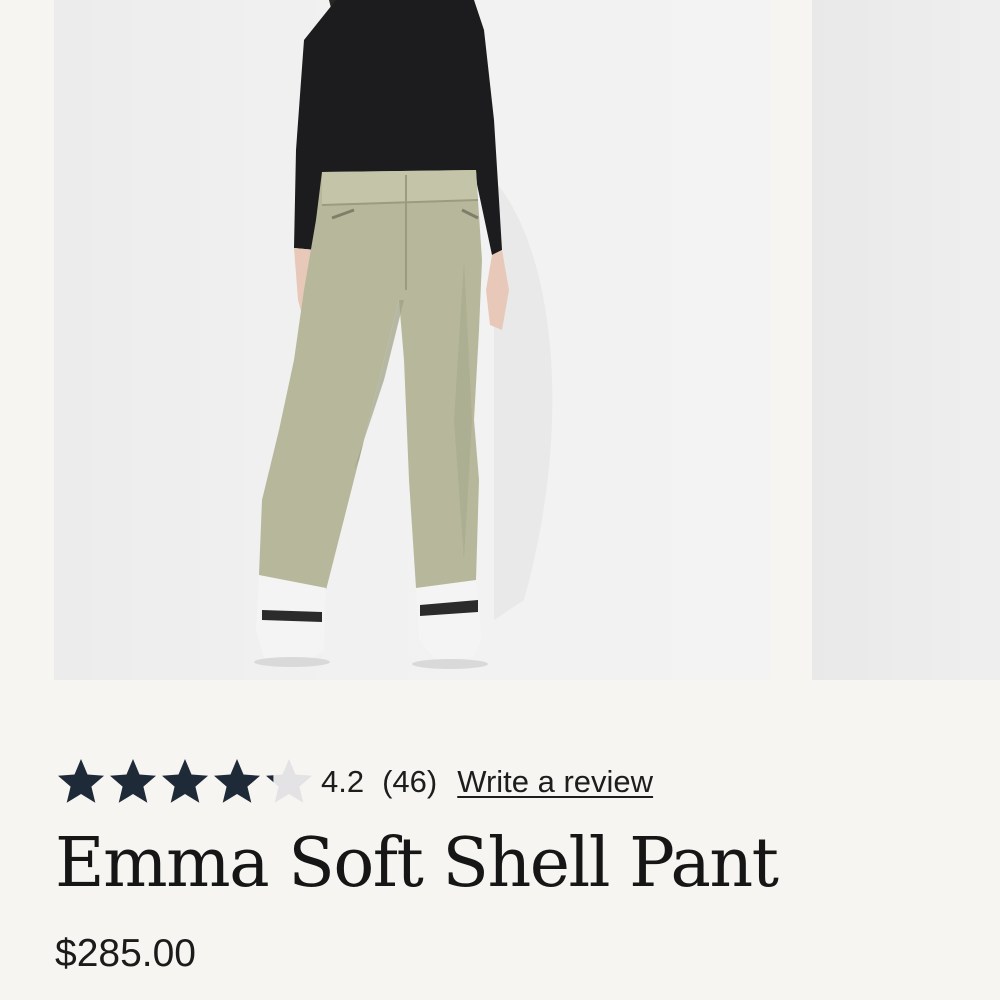 The height and width of the screenshot is (1000, 1000). What do you see at coordinates (417, 863) in the screenshot?
I see `product-title: Emma Soft Shell Pant` at bounding box center [417, 863].